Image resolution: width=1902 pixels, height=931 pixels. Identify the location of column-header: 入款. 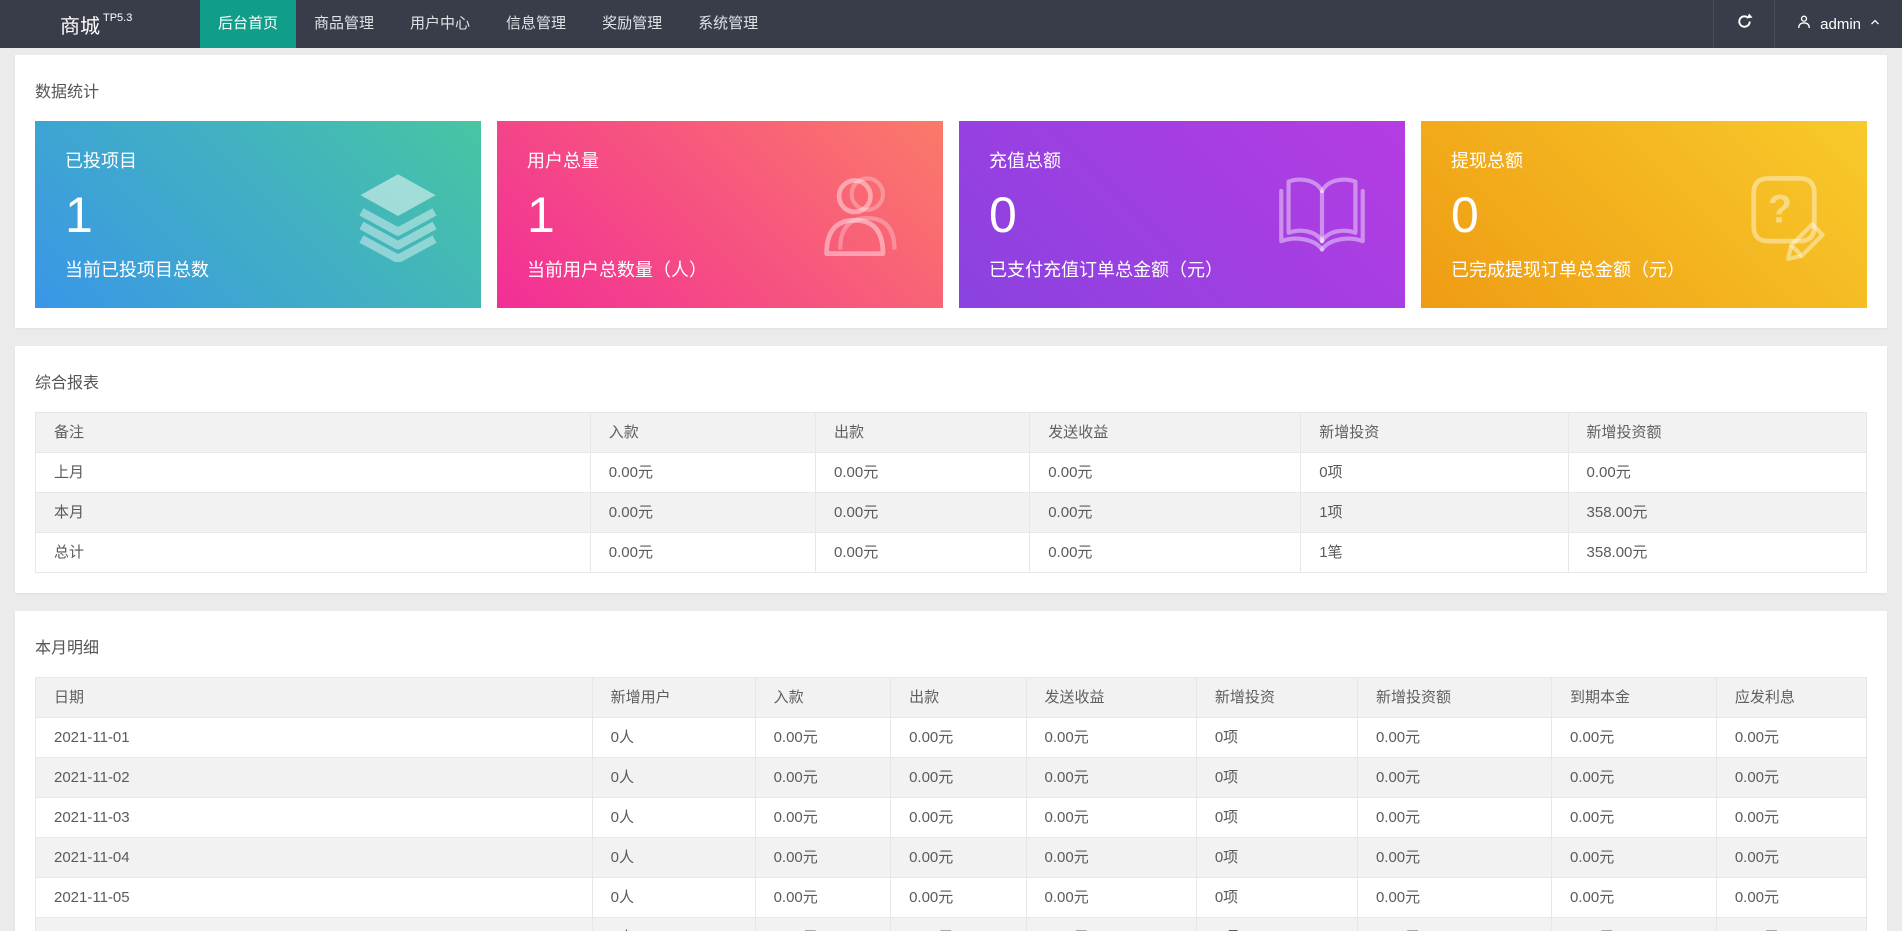
(823, 697).